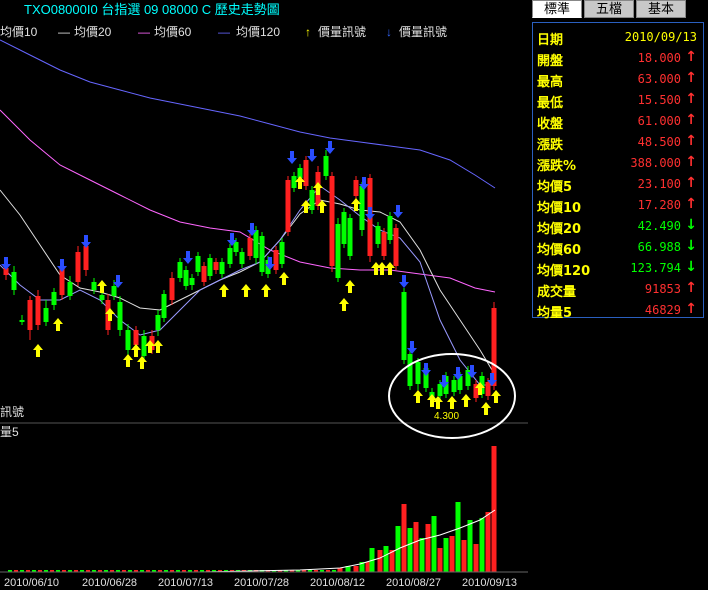 This screenshot has width=708, height=590. Describe the element at coordinates (659, 247) in the screenshot. I see `info-value: 66.988` at that location.